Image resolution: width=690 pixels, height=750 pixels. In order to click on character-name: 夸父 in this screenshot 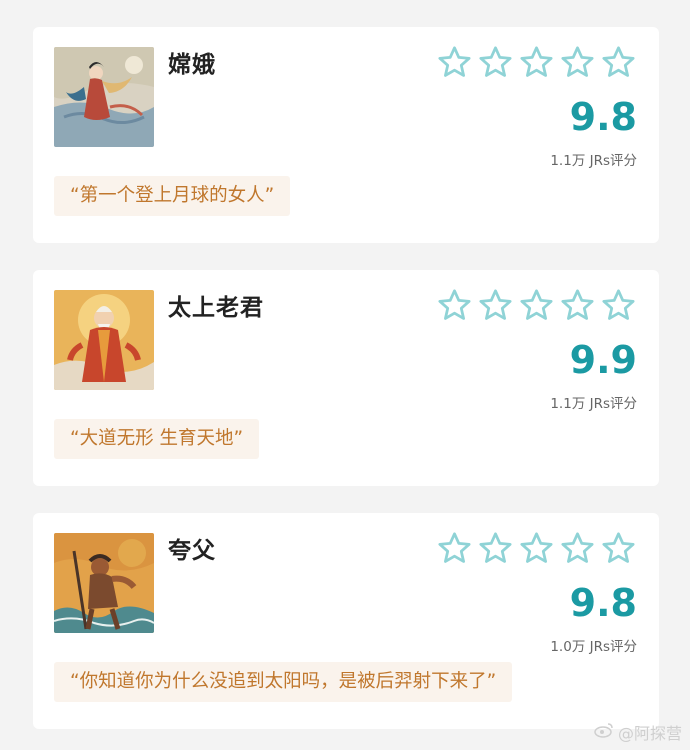, I will do `click(192, 551)`.